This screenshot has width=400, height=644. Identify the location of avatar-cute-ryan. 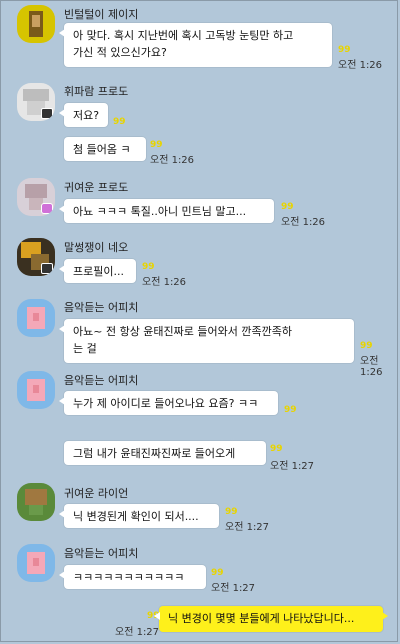
(36, 502).